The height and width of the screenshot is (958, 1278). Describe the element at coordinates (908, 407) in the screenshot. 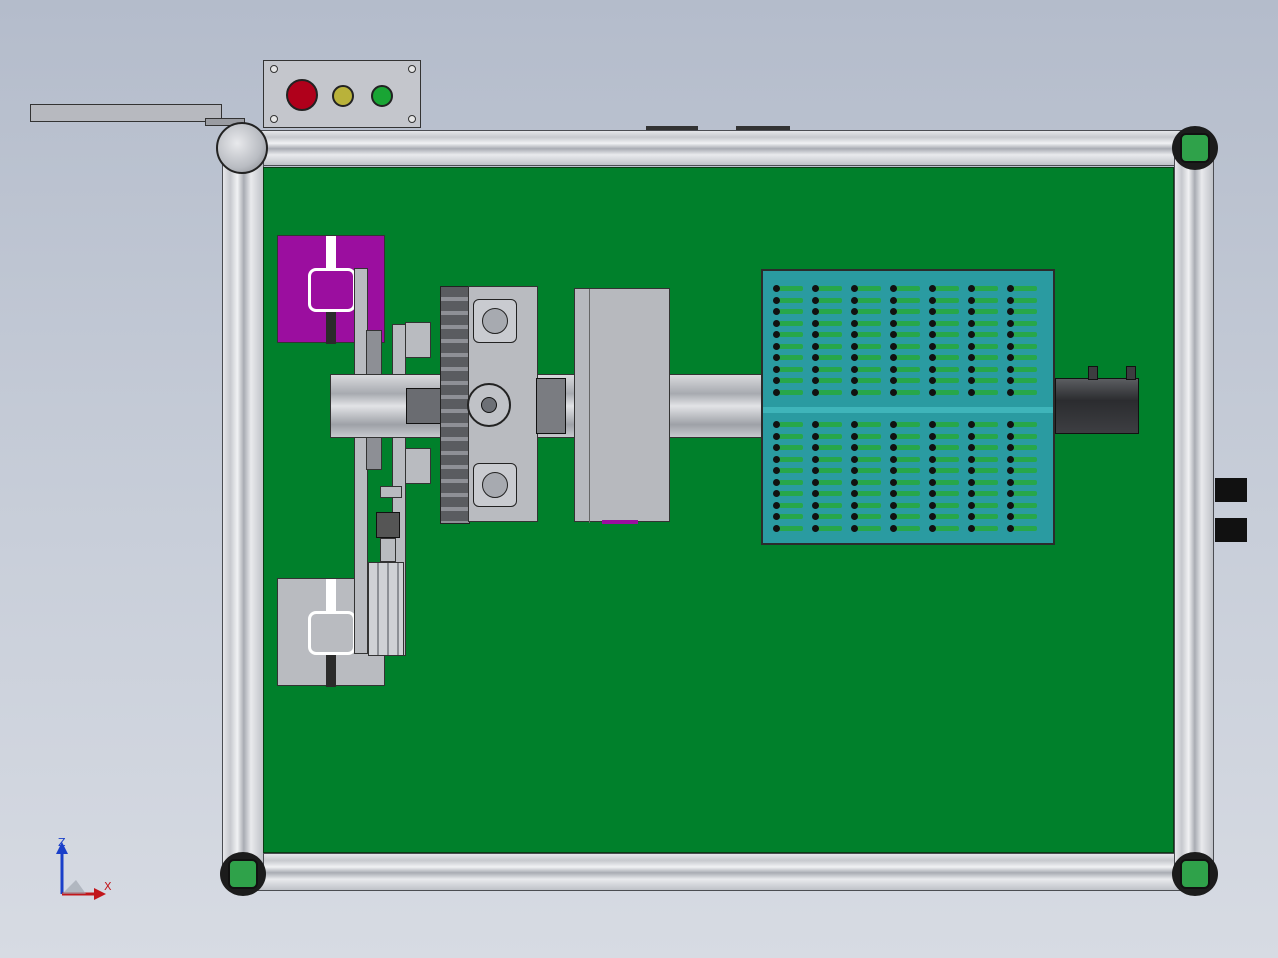

I see `tray-grid` at that location.